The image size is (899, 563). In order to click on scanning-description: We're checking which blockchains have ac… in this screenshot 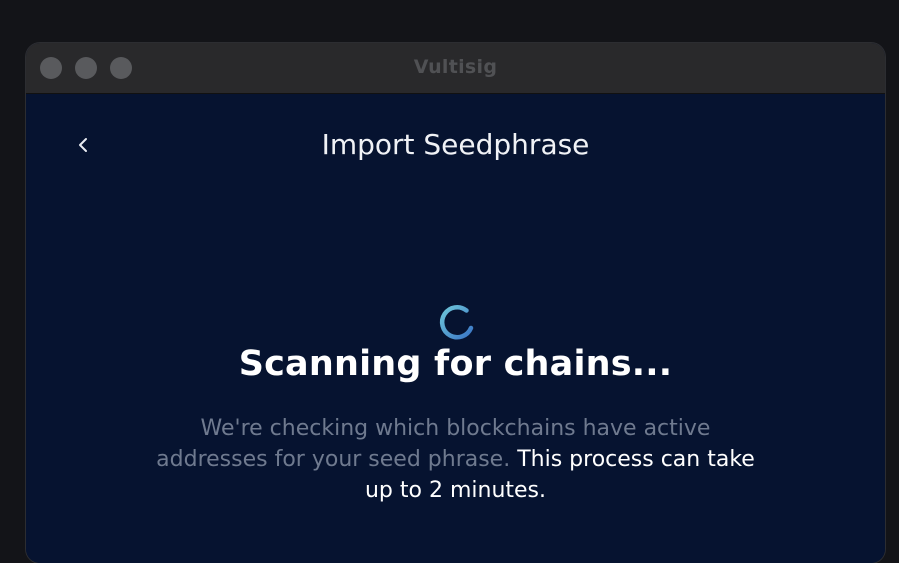, I will do `click(455, 459)`.